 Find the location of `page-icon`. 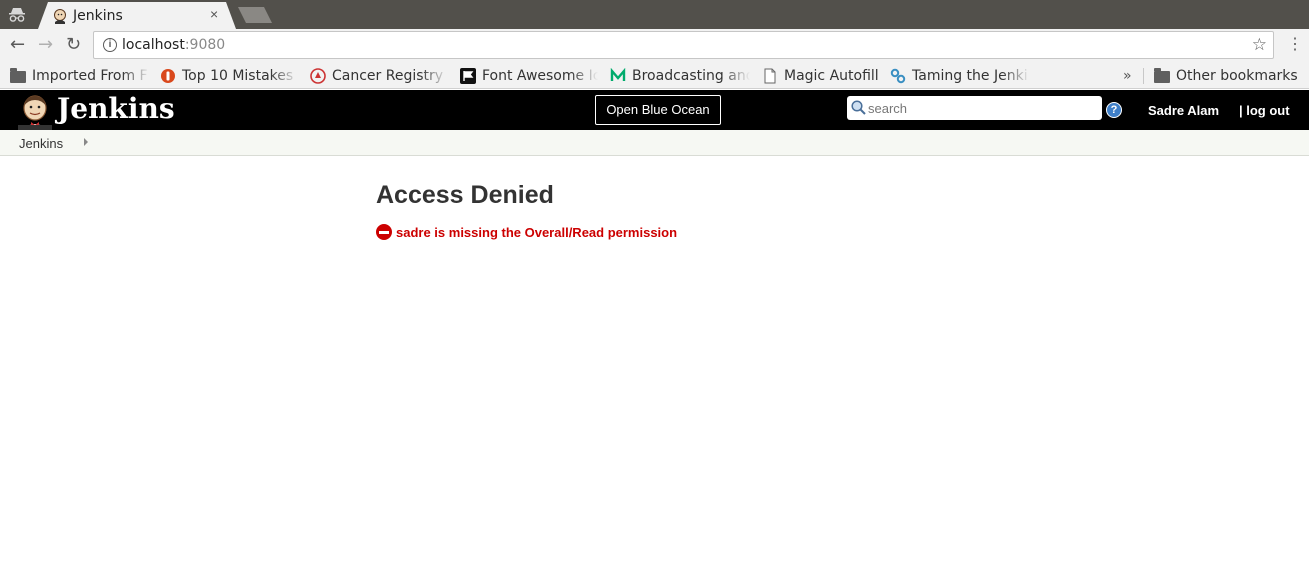

page-icon is located at coordinates (770, 76).